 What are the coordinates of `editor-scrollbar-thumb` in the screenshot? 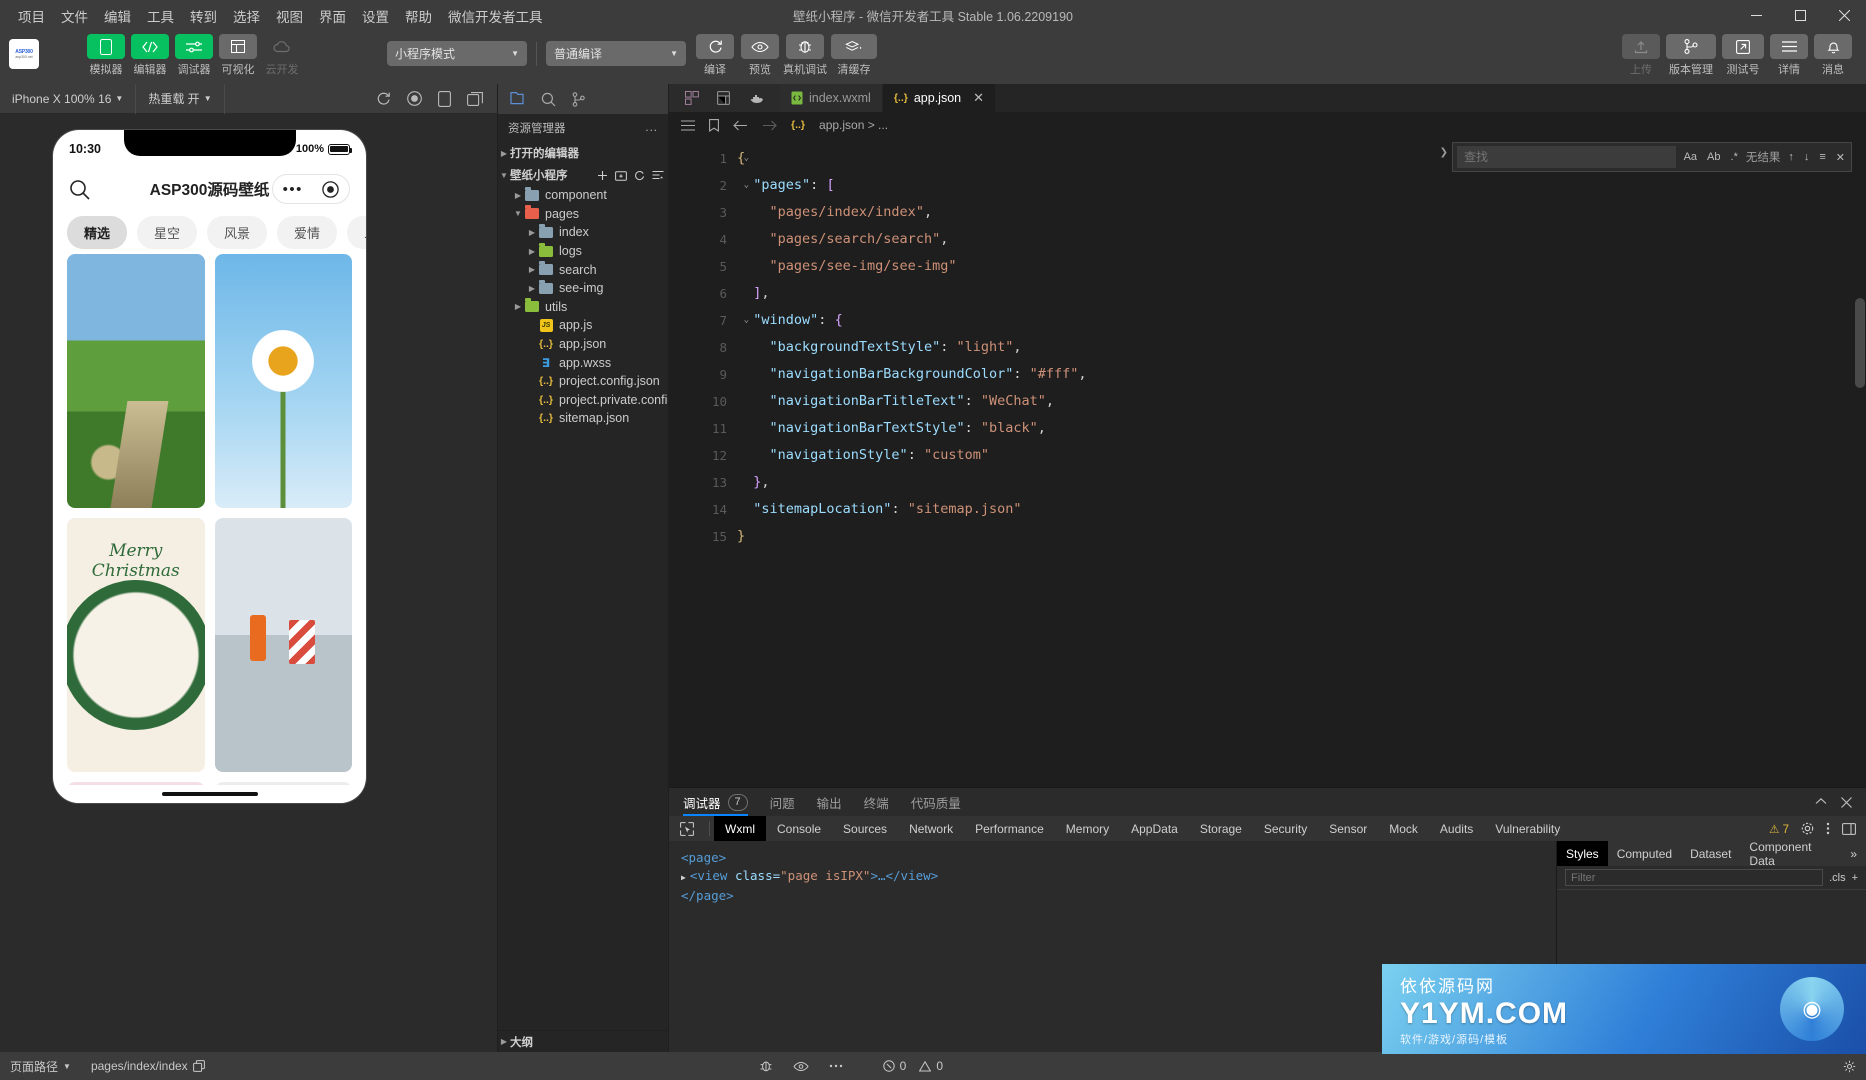 It's located at (1860, 343).